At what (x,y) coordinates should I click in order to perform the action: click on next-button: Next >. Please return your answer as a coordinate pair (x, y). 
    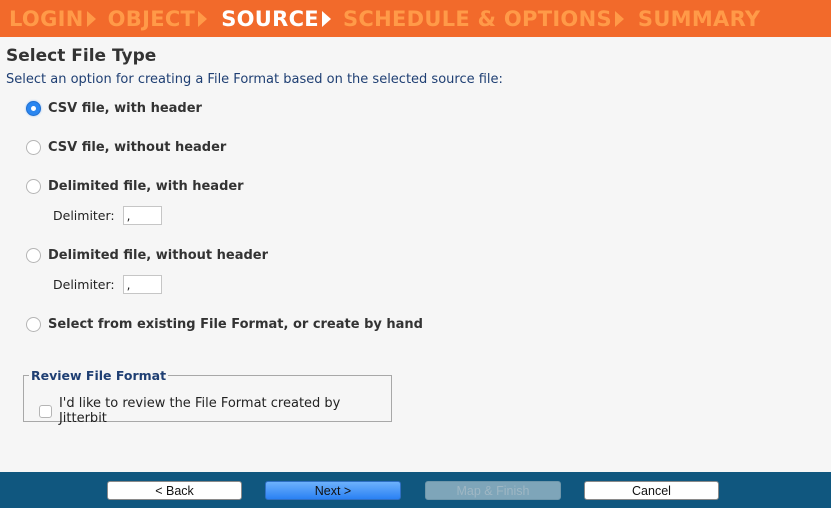
    Looking at the image, I should click on (333, 490).